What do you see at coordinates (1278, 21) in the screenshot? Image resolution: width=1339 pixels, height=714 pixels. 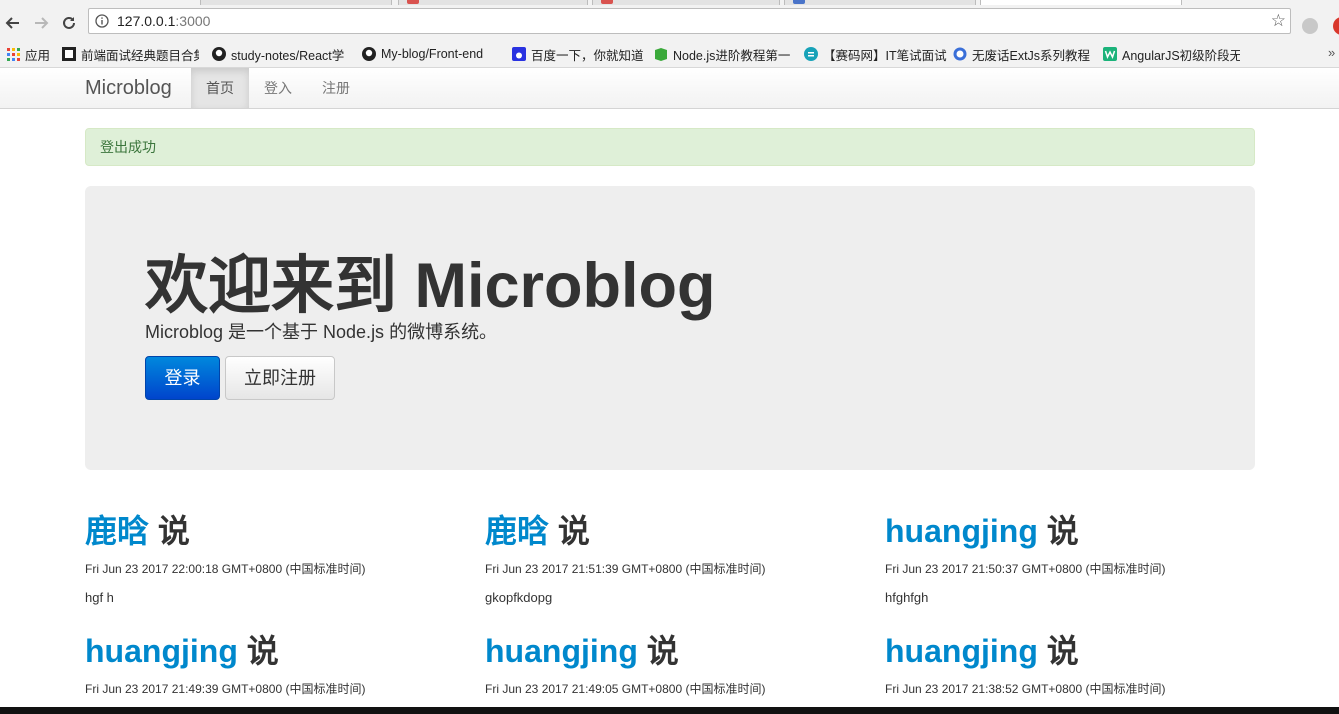 I see `bookmark-star-icon: ☆` at bounding box center [1278, 21].